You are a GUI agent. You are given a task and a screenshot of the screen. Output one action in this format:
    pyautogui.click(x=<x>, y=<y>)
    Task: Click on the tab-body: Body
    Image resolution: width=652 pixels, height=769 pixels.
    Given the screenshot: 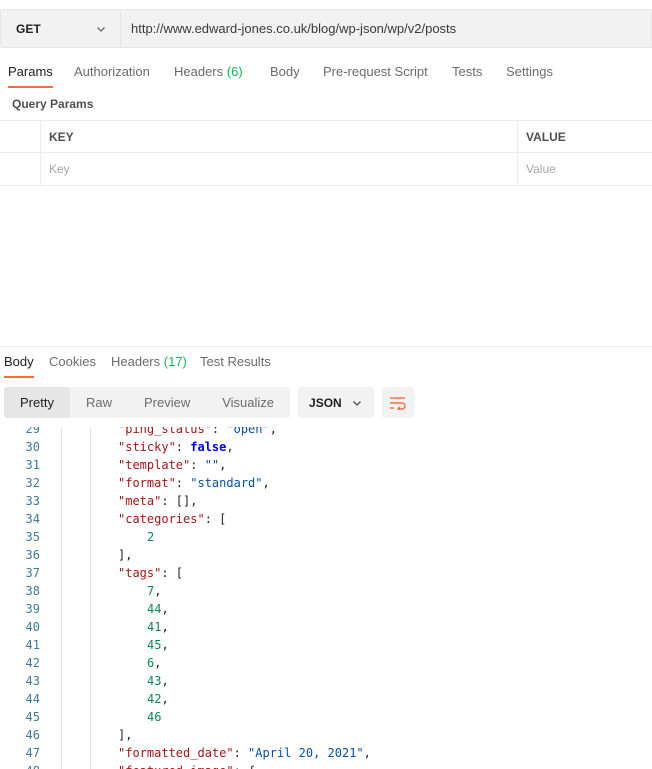 What is the action you would take?
    pyautogui.click(x=285, y=73)
    